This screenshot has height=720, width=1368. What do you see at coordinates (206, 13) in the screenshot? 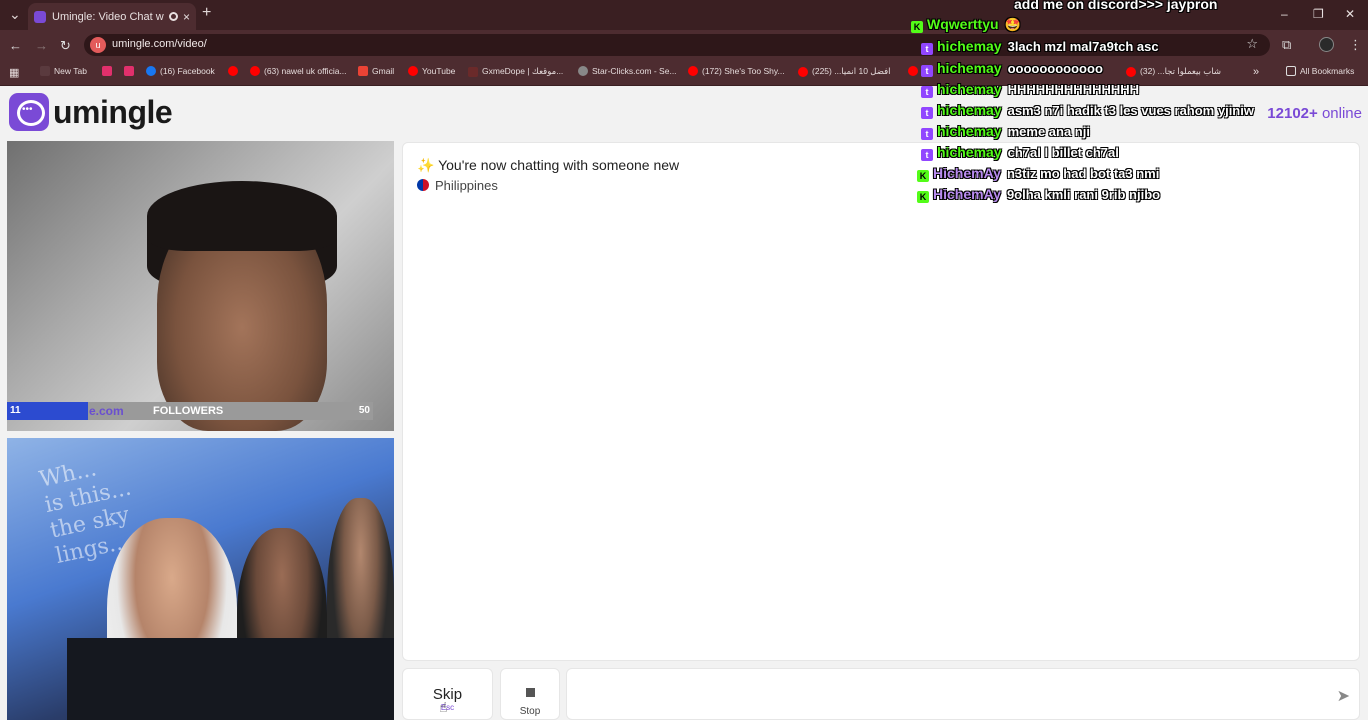
I see `new-tab-button: +` at bounding box center [206, 13].